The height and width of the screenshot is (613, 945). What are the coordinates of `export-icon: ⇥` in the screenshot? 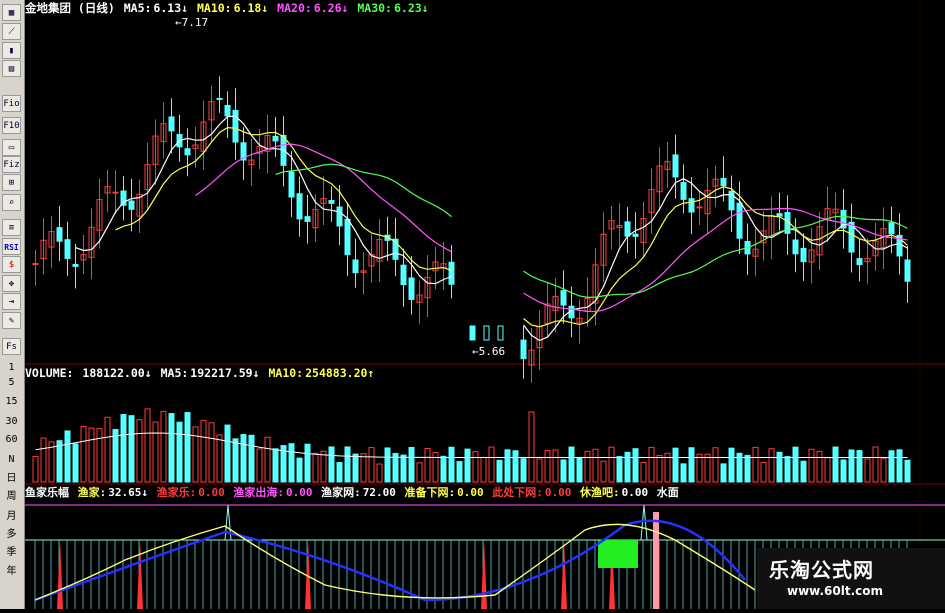 It's located at (11, 301).